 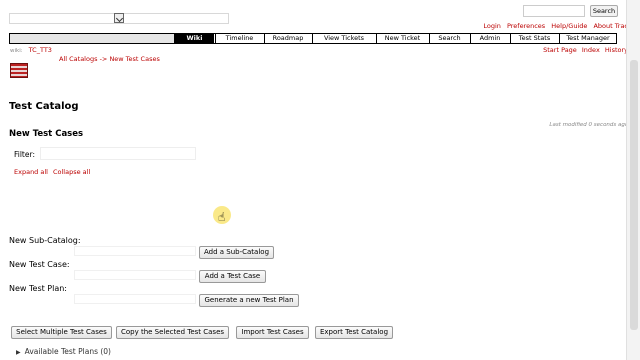 What do you see at coordinates (239, 38) in the screenshot?
I see `tab-timeline: Timeline` at bounding box center [239, 38].